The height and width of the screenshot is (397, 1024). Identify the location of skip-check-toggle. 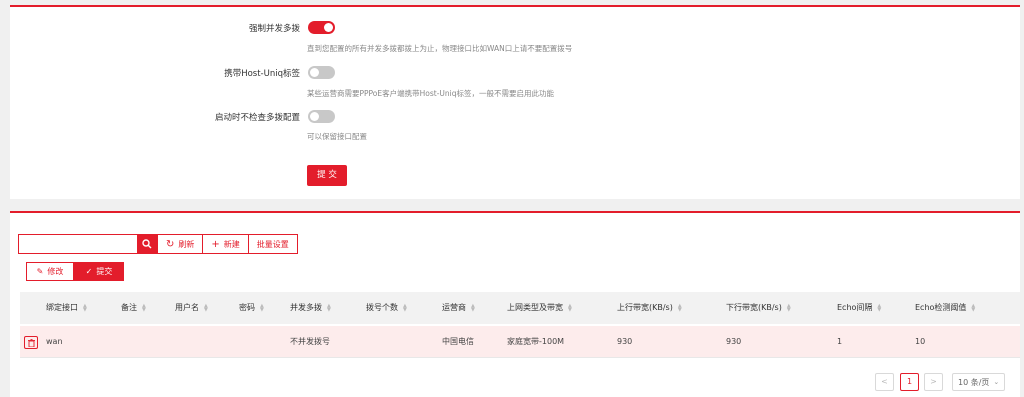
(321, 116).